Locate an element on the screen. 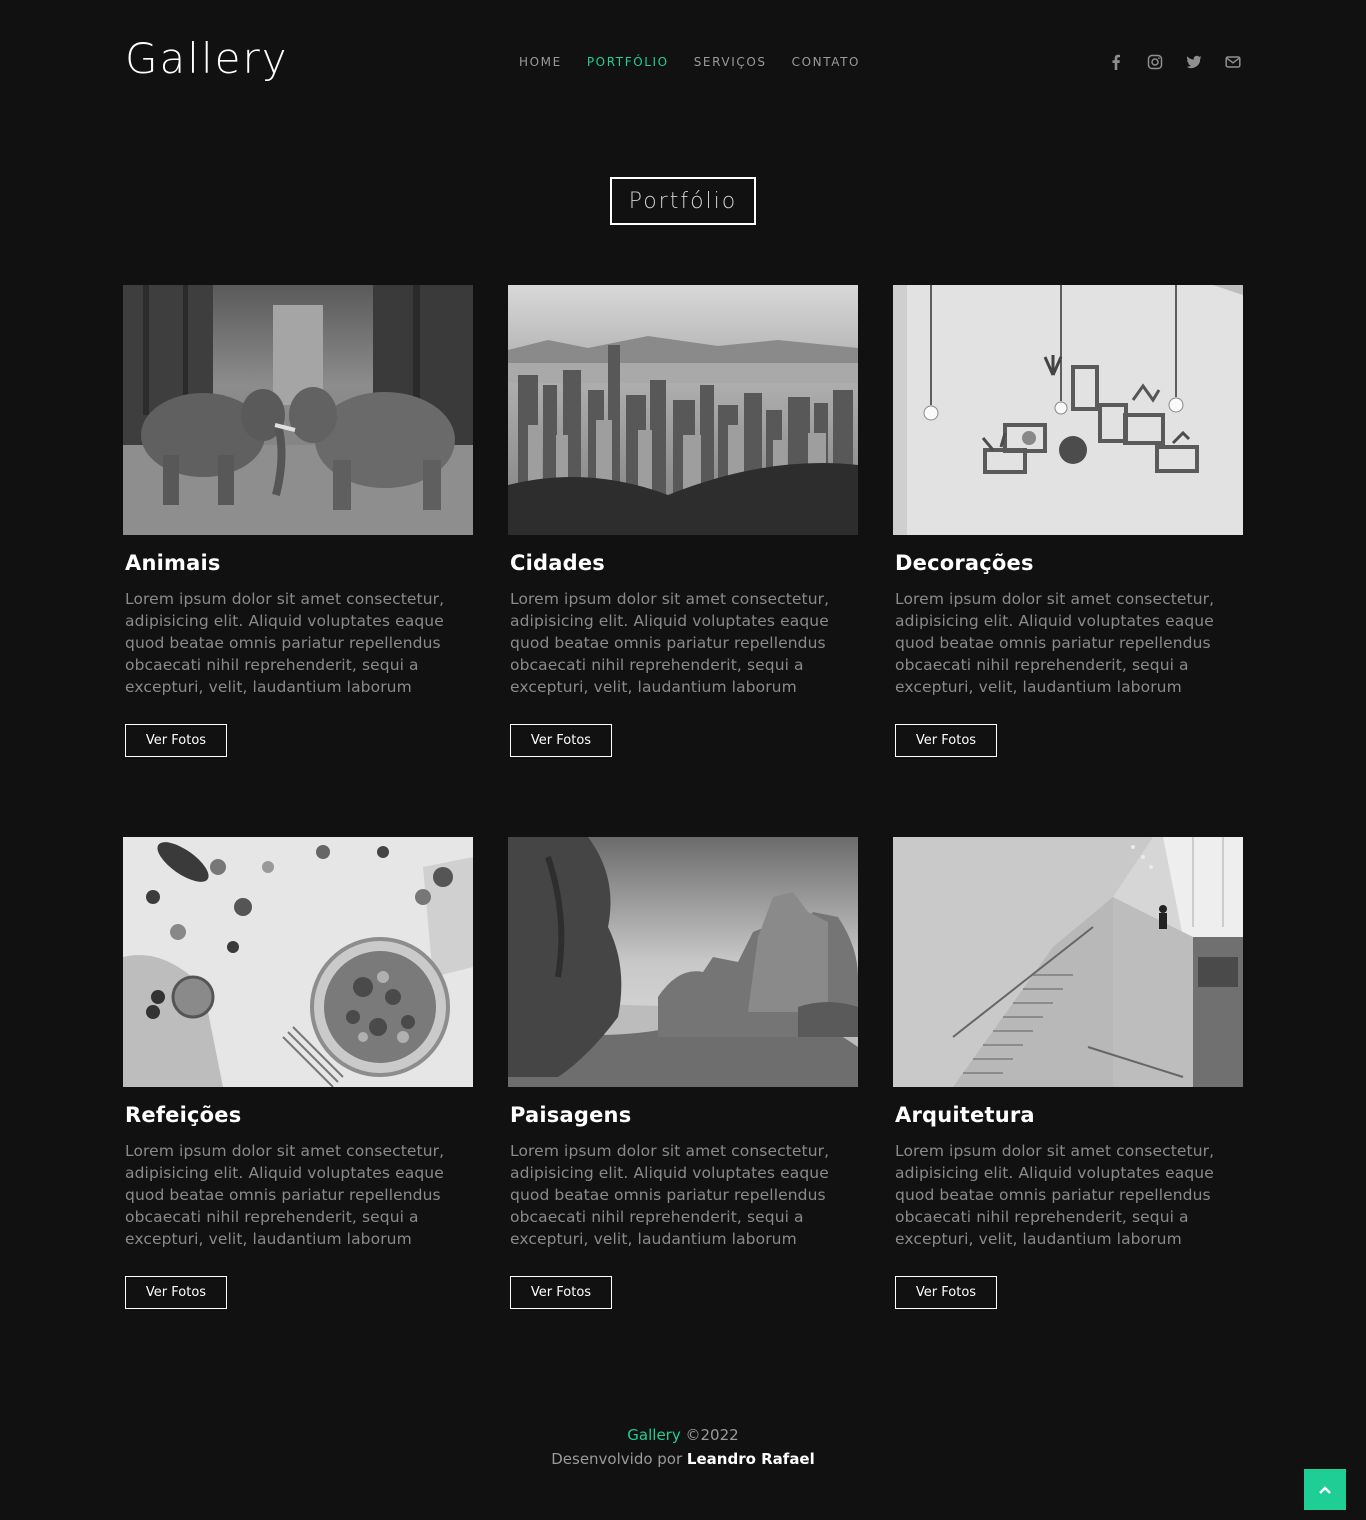 The image size is (1366, 1520). footer-copyright: Gallery ©2022 is located at coordinates (683, 1438).